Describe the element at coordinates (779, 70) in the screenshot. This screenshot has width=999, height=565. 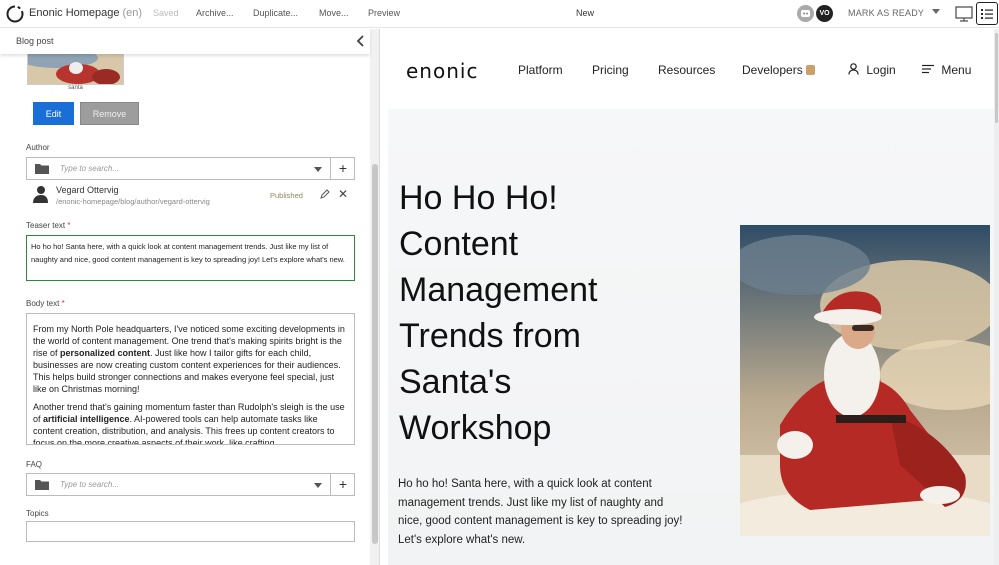
I see `nav-developers: Developers` at that location.